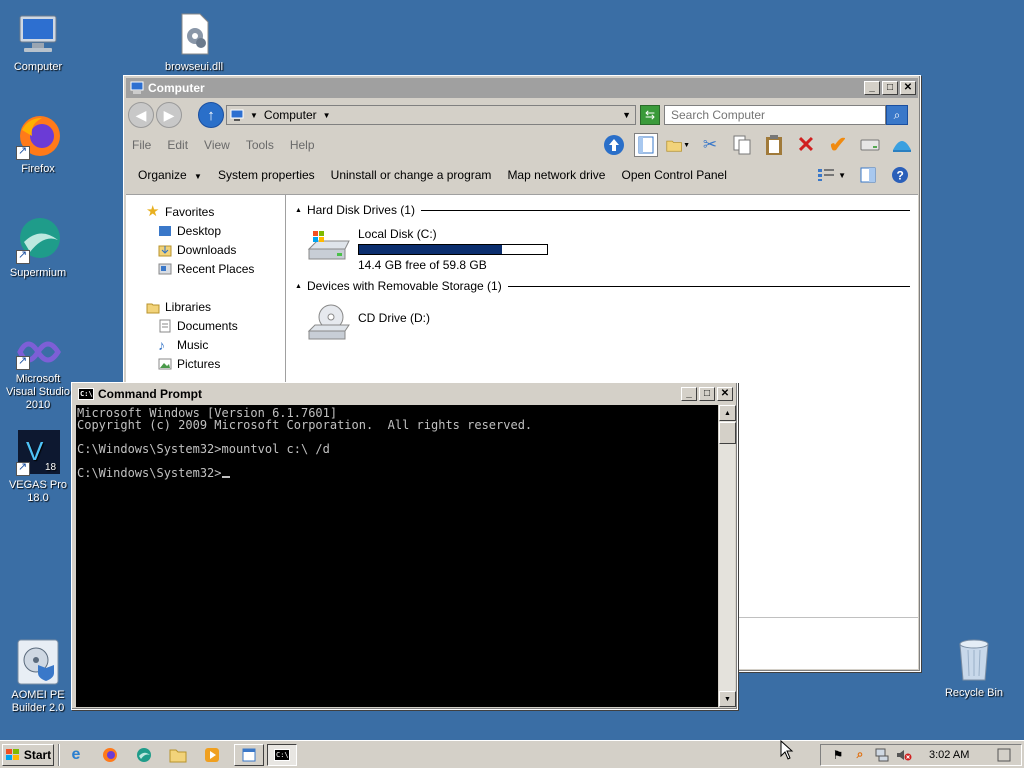  Describe the element at coordinates (626, 115) in the screenshot. I see `address-dropdown-icon: ▼` at that location.